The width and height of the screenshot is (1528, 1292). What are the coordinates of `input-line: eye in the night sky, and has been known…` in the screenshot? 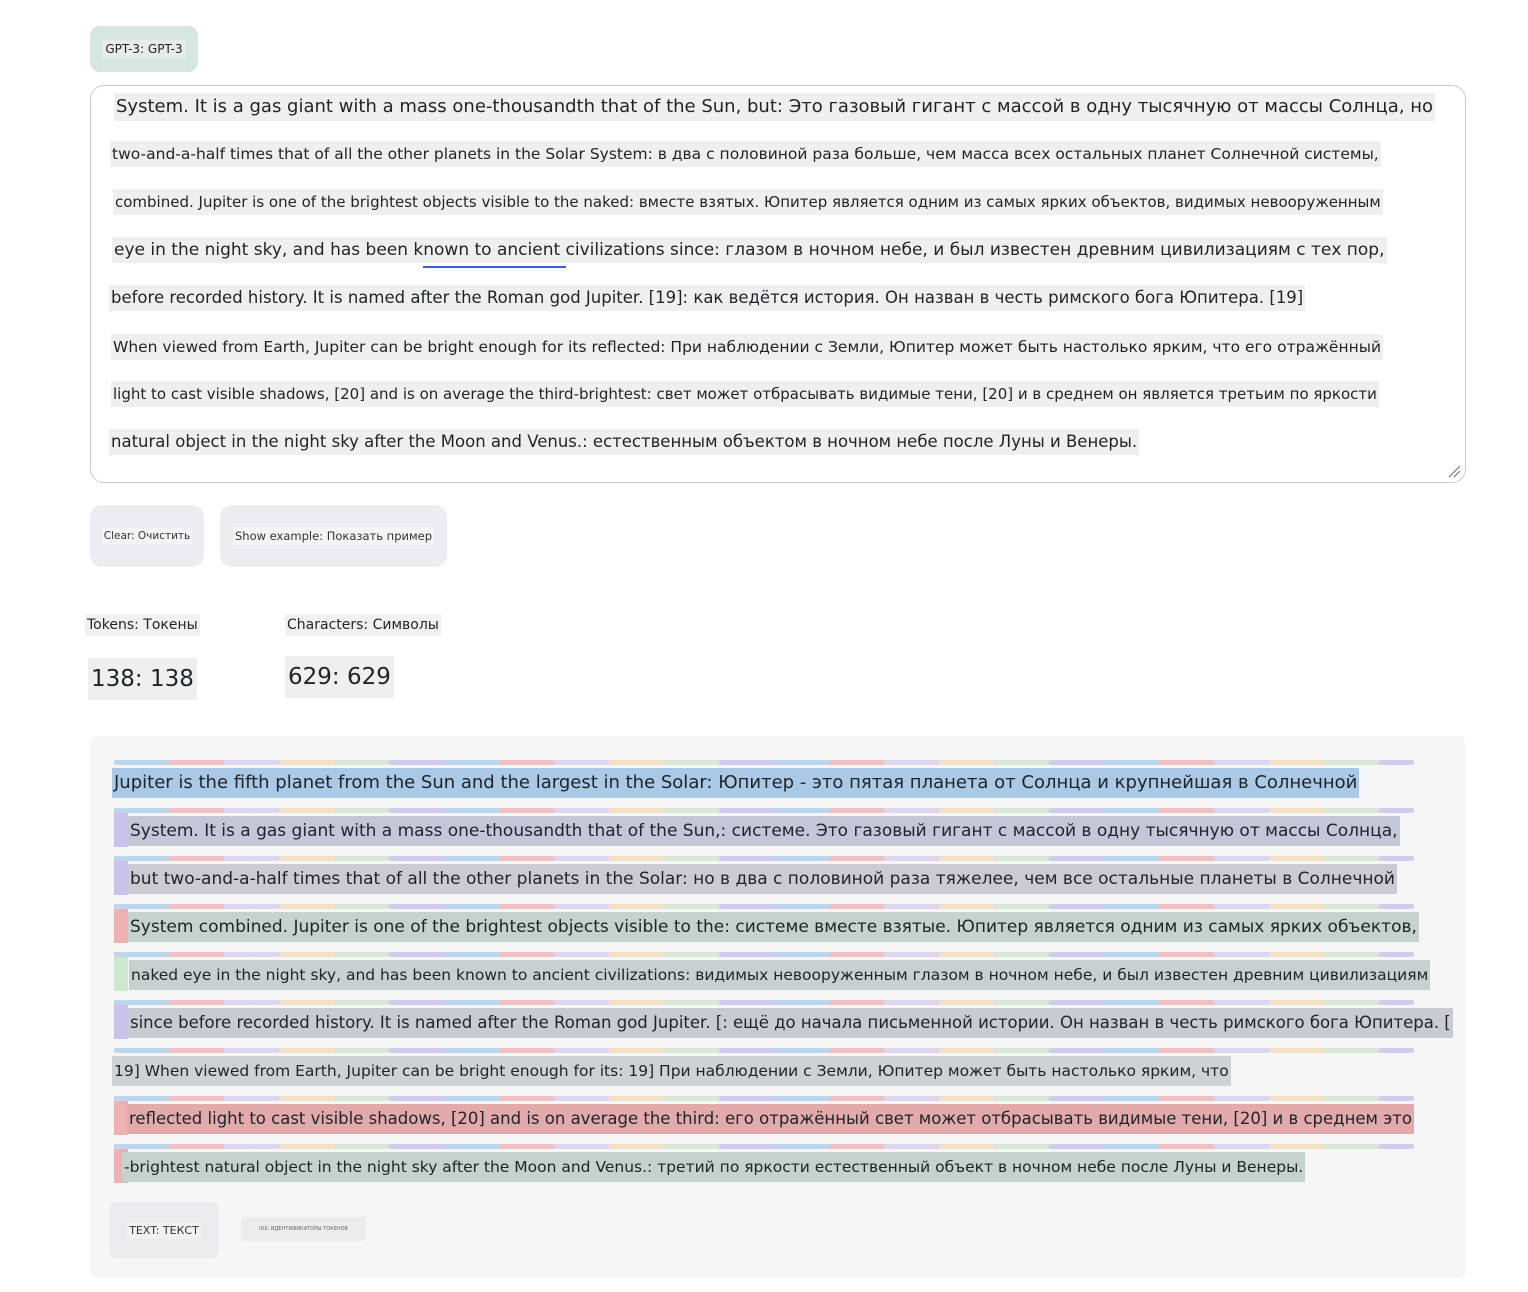 It's located at (749, 250).